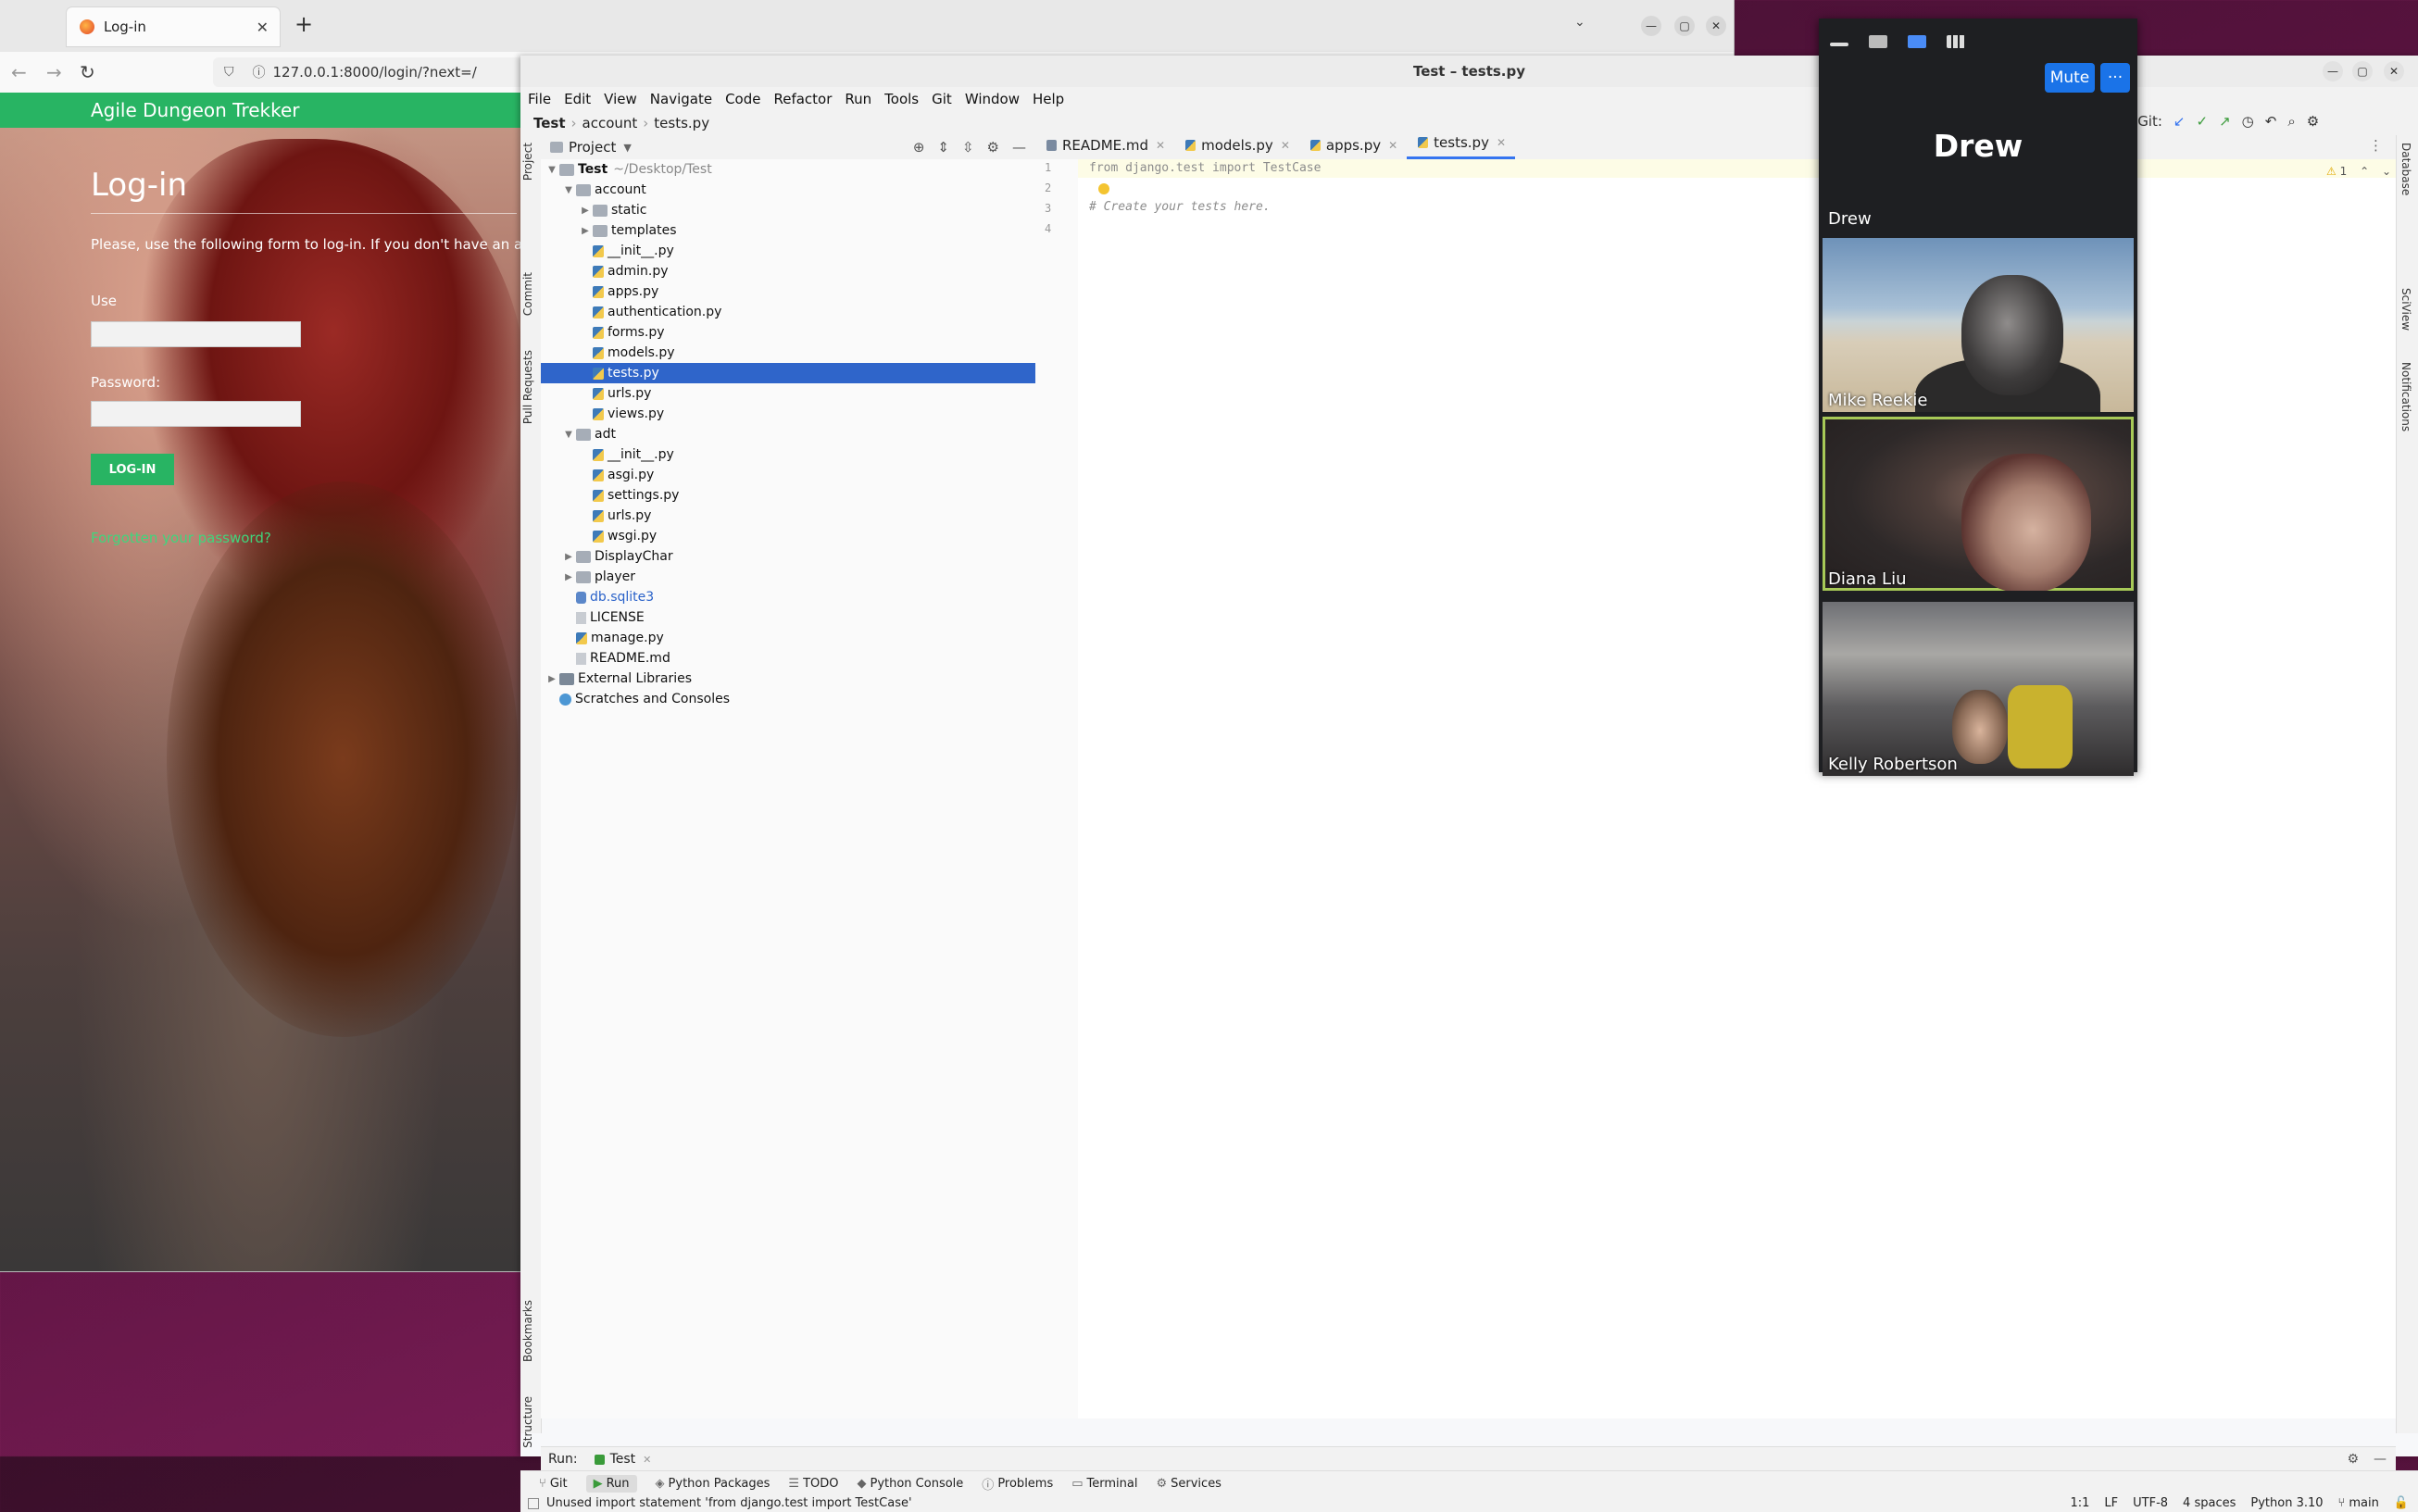 The width and height of the screenshot is (2418, 1512). Describe the element at coordinates (788, 312) in the screenshot. I see `tree-item: authentication.py` at that location.